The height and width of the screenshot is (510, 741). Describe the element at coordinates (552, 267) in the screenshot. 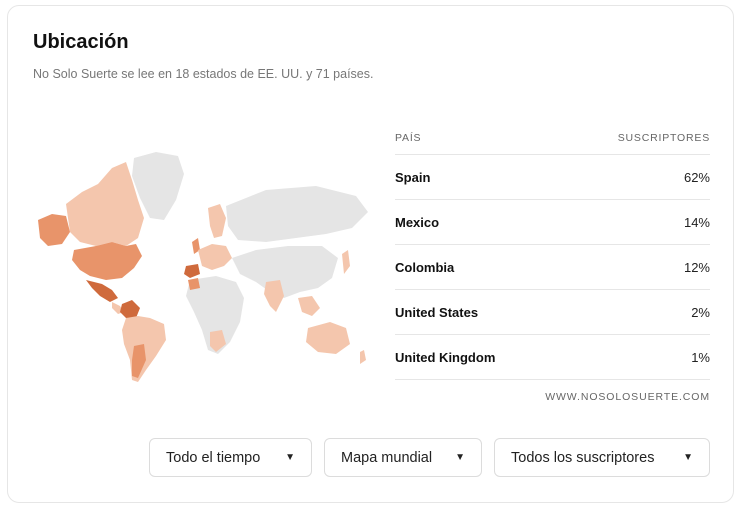

I see `table-row: Colombia 12%` at that location.